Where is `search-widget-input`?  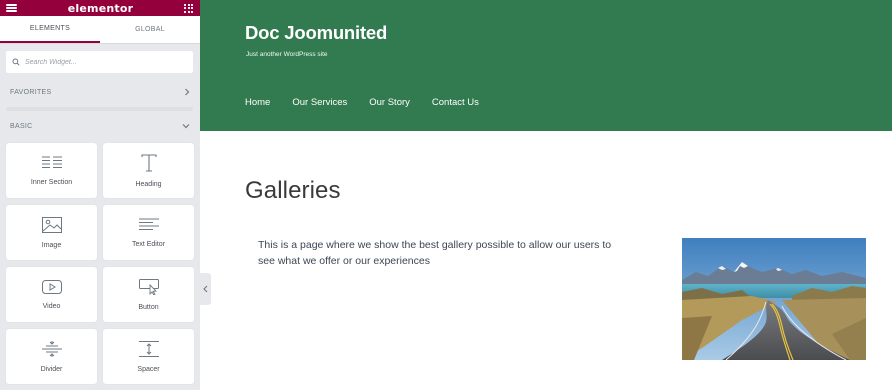
search-widget-input is located at coordinates (100, 62).